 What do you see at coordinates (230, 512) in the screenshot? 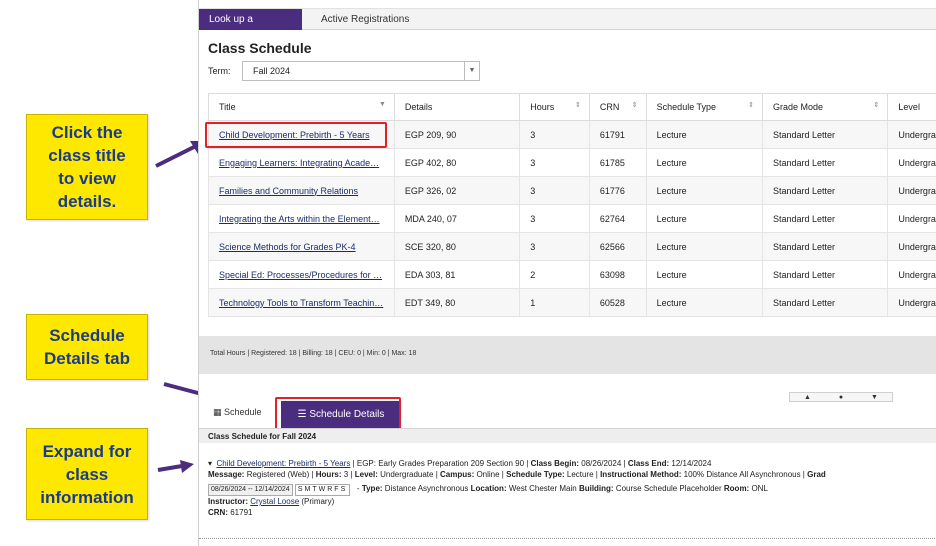
I see `detail-line-5: CRN: 61791` at bounding box center [230, 512].